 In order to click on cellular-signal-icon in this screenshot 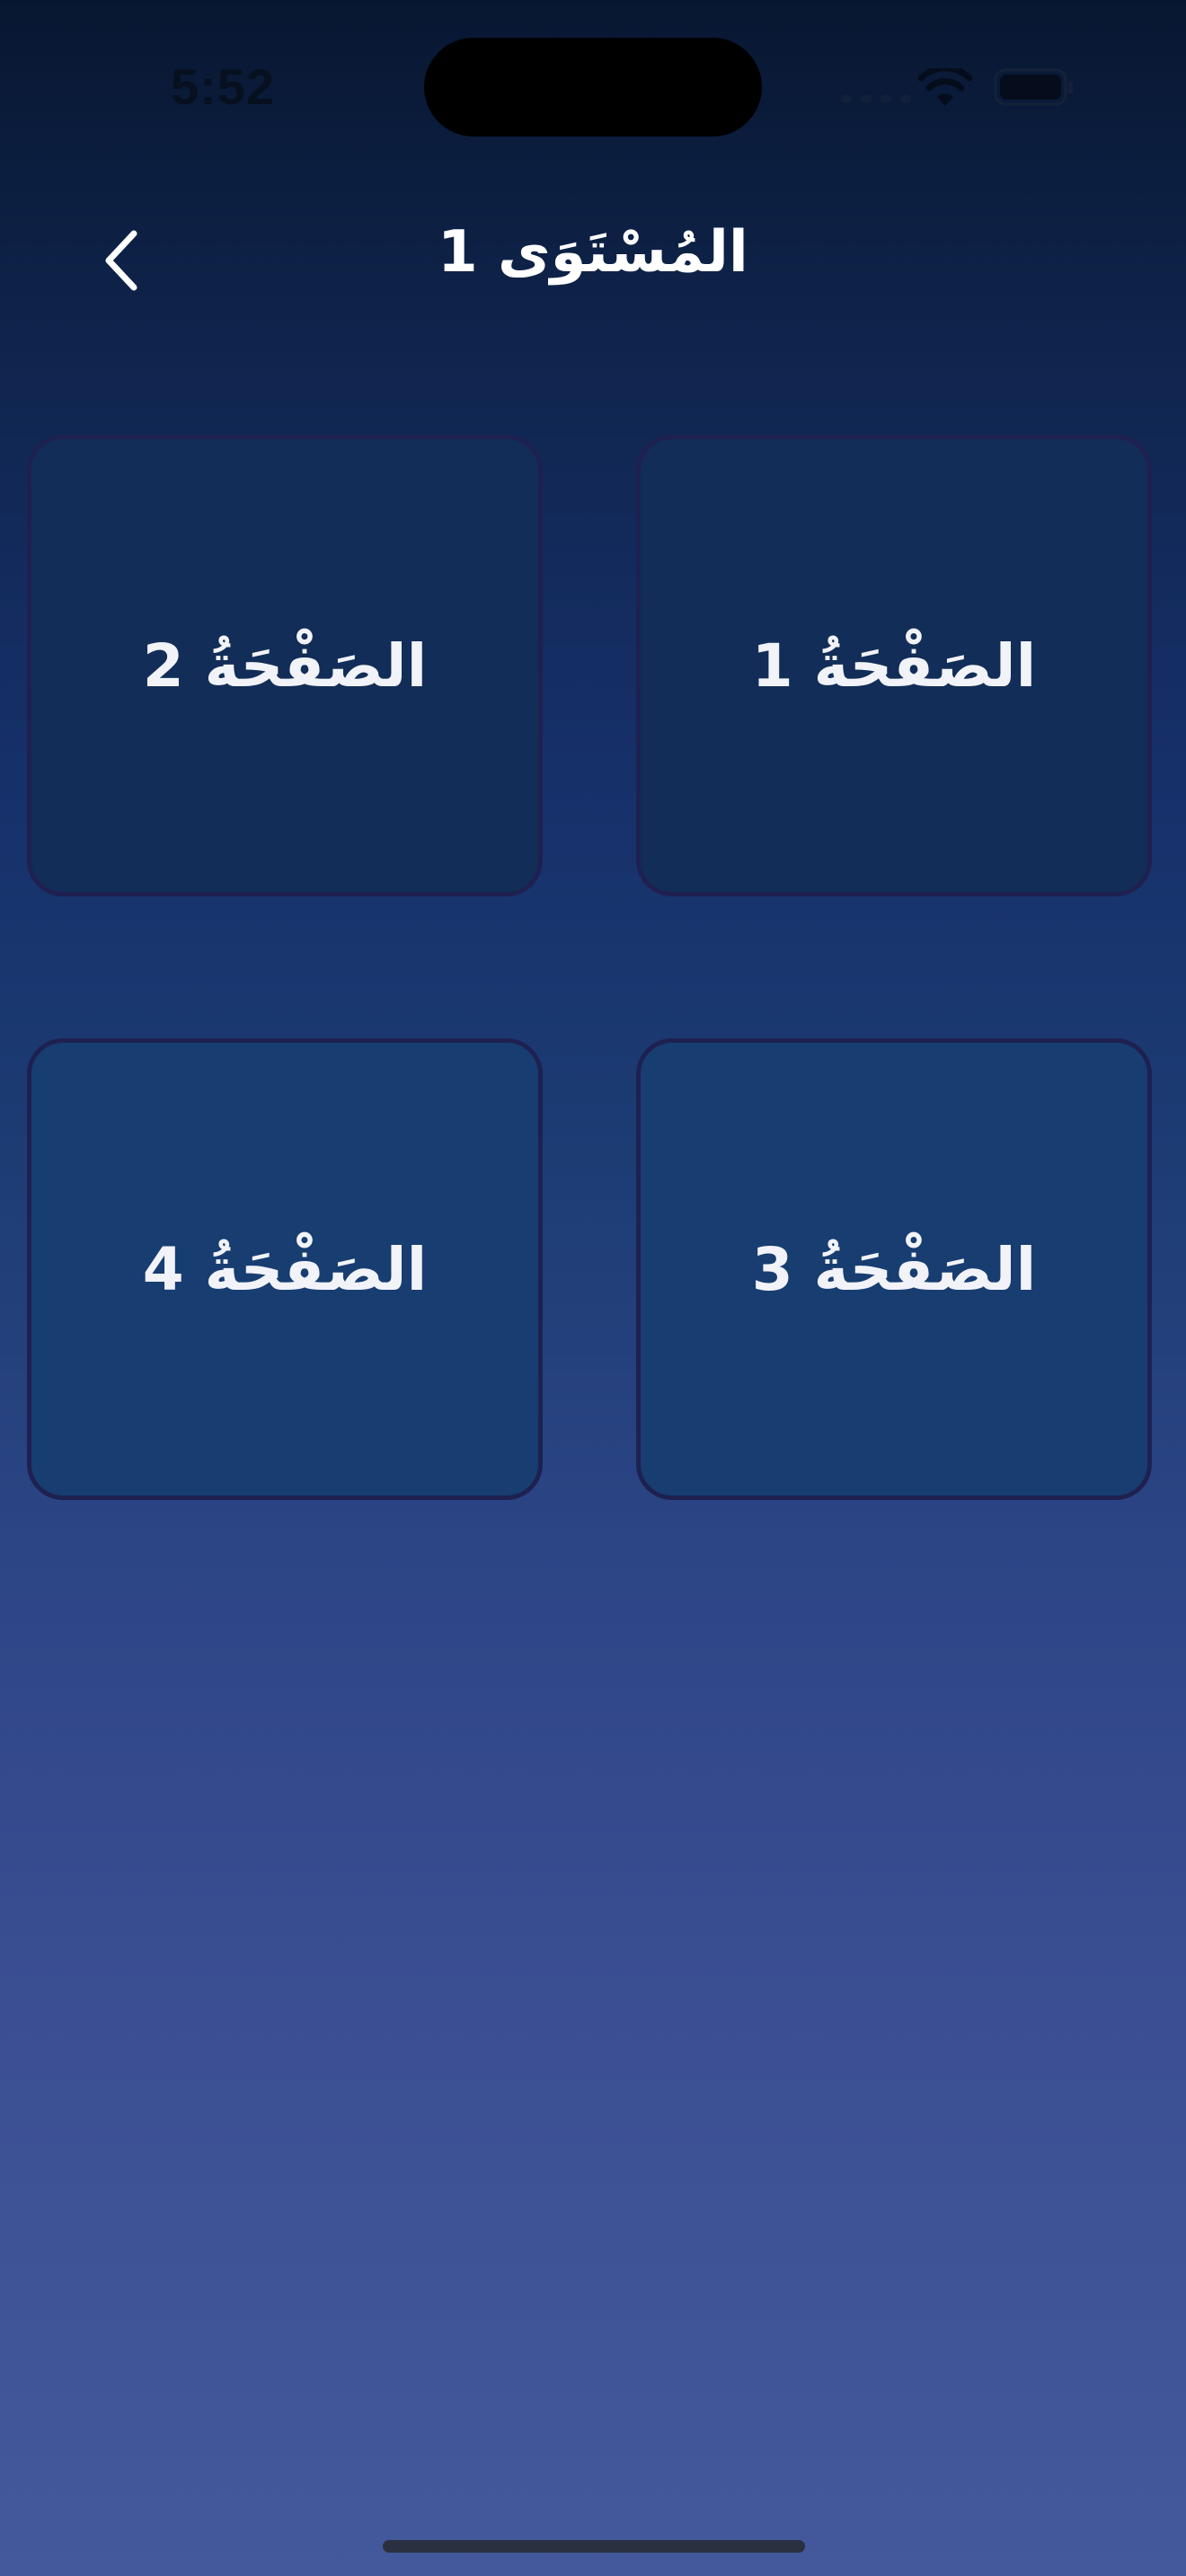, I will do `click(876, 98)`.